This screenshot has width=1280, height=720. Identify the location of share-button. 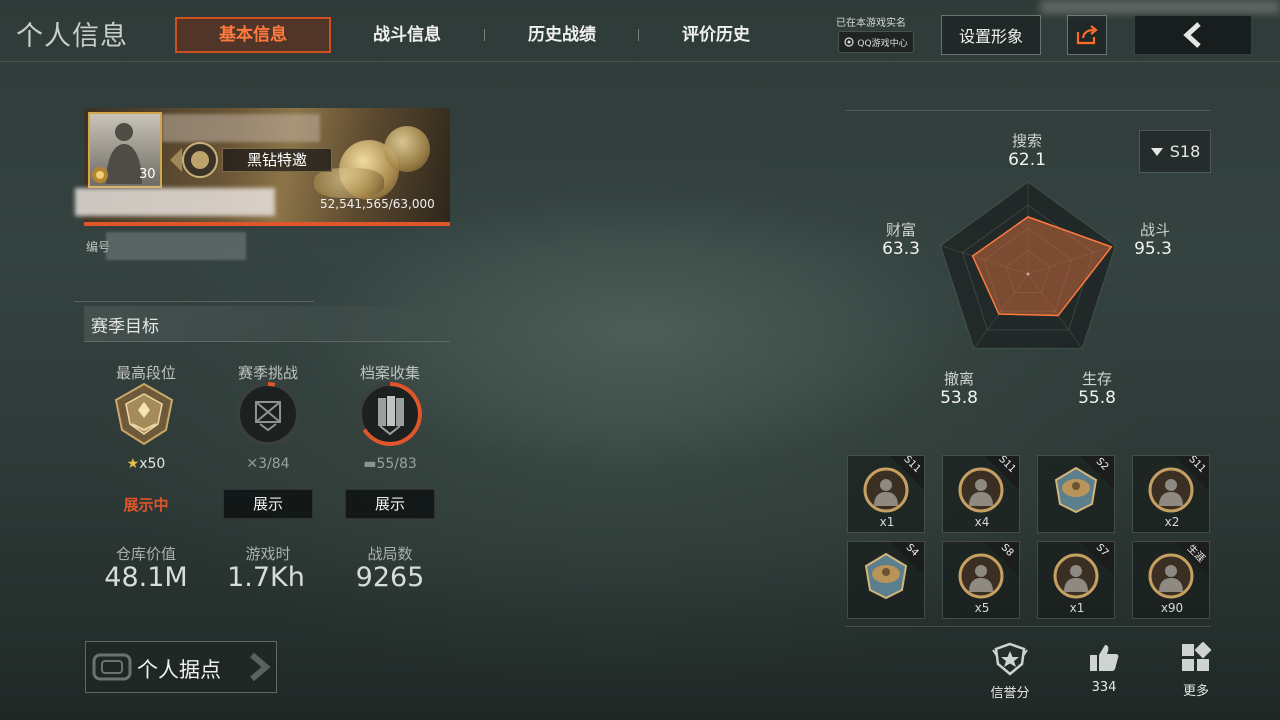
(1087, 35).